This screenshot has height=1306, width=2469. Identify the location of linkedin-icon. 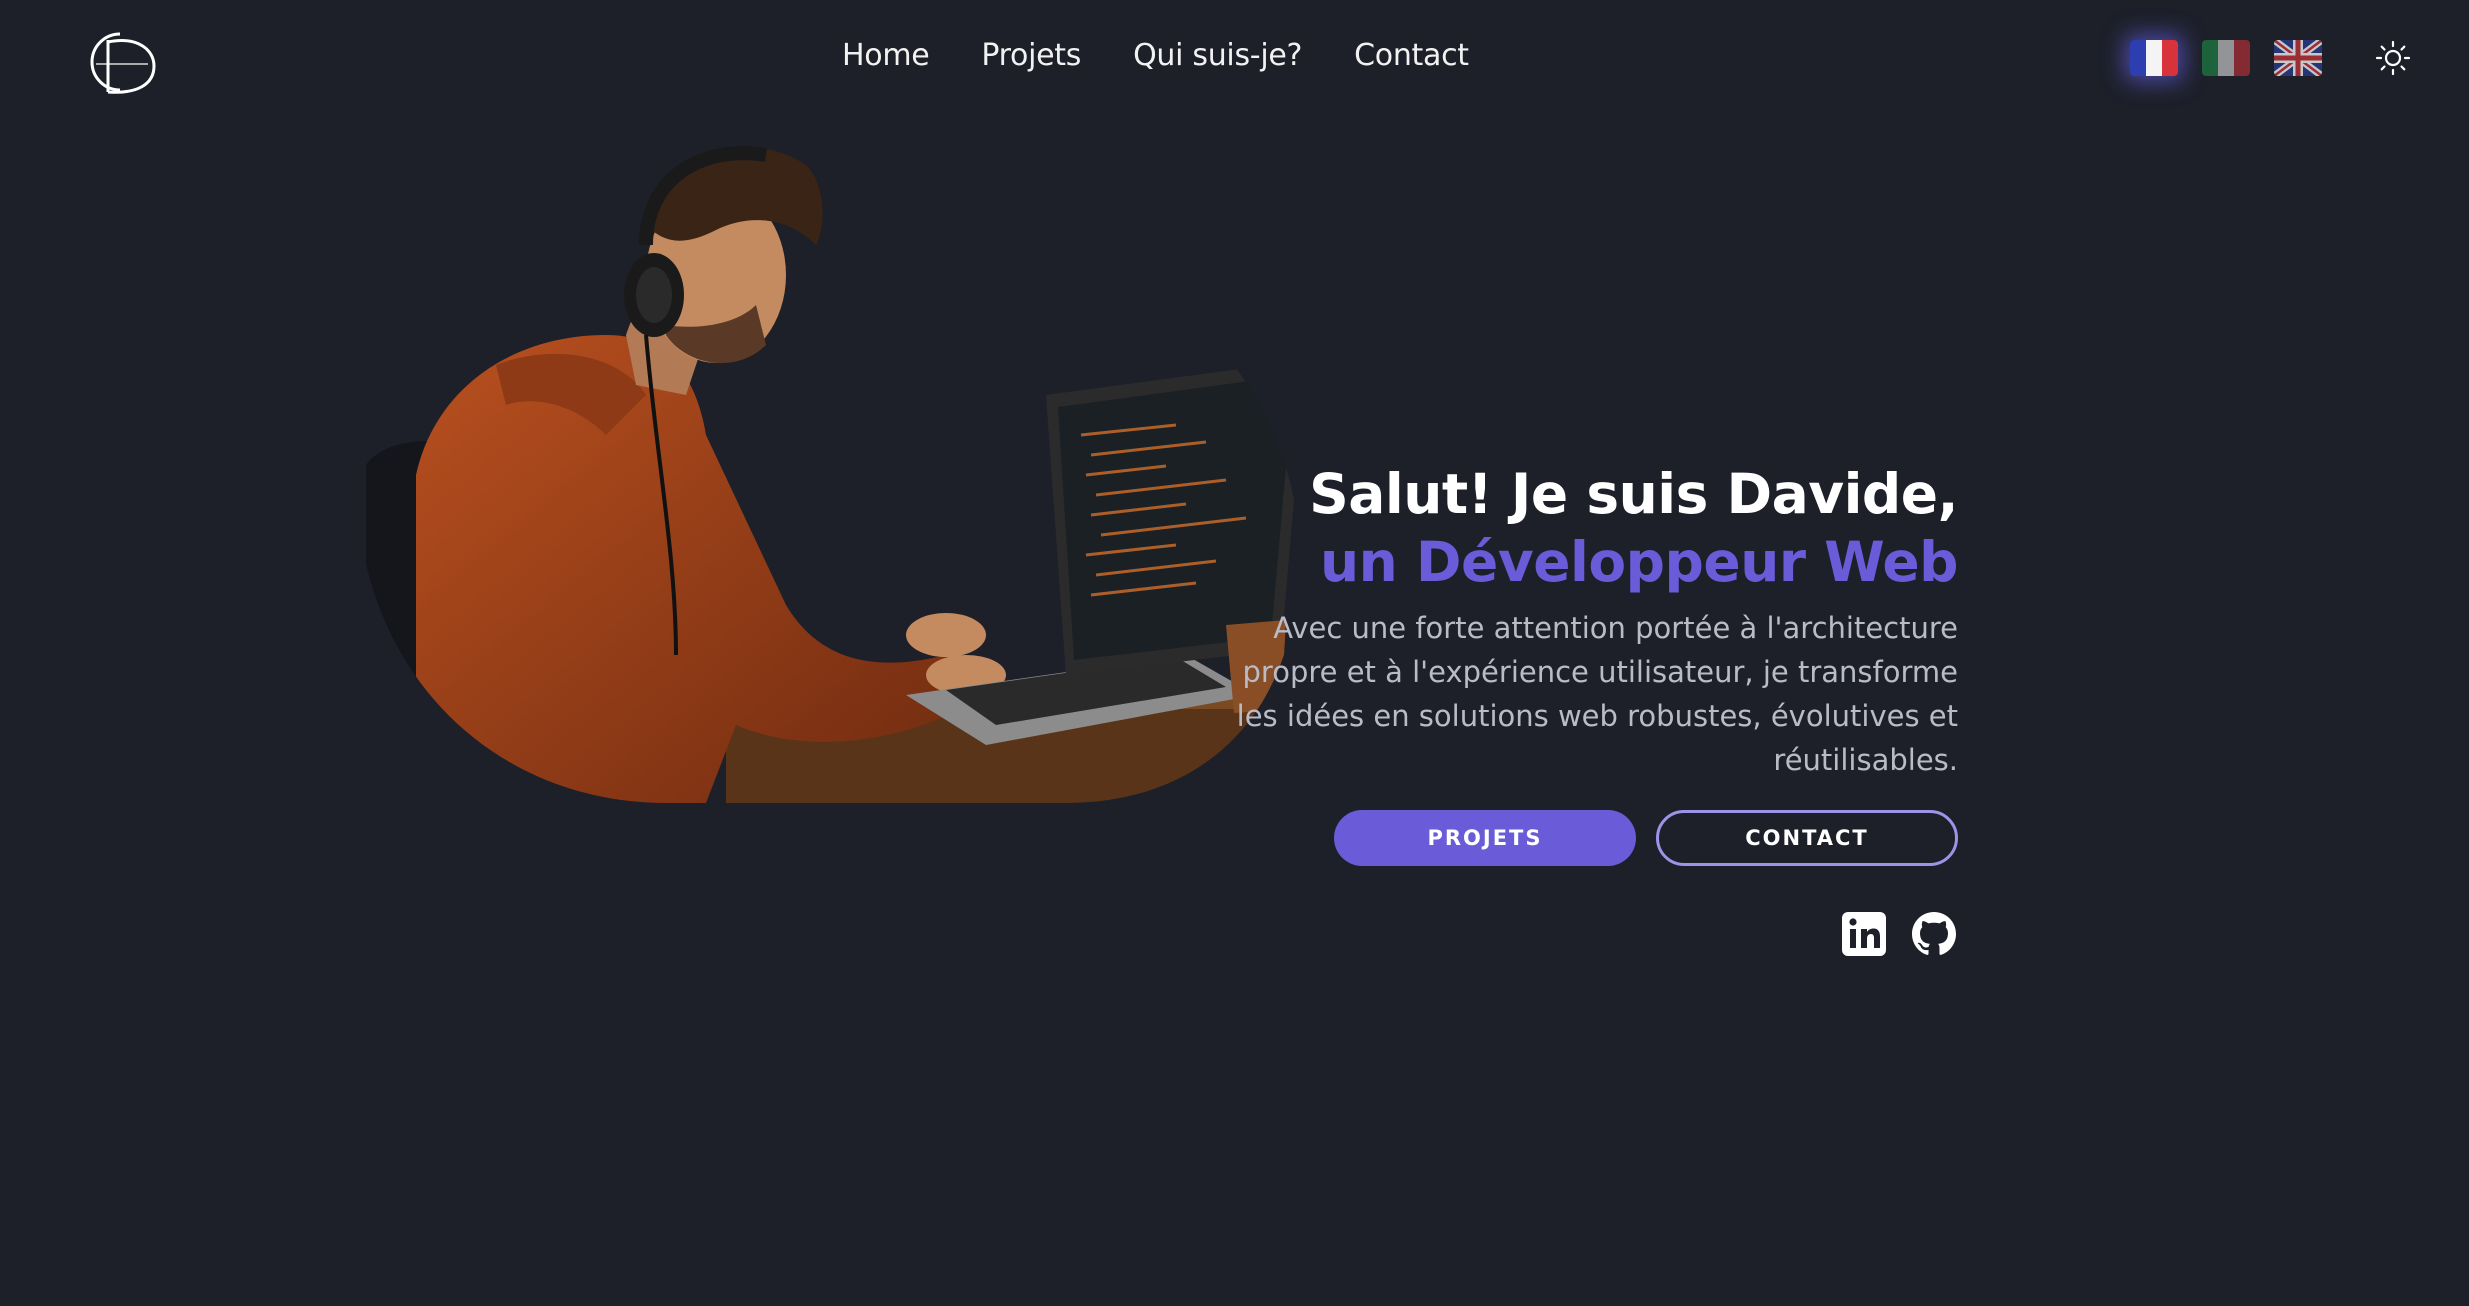
(1864, 934).